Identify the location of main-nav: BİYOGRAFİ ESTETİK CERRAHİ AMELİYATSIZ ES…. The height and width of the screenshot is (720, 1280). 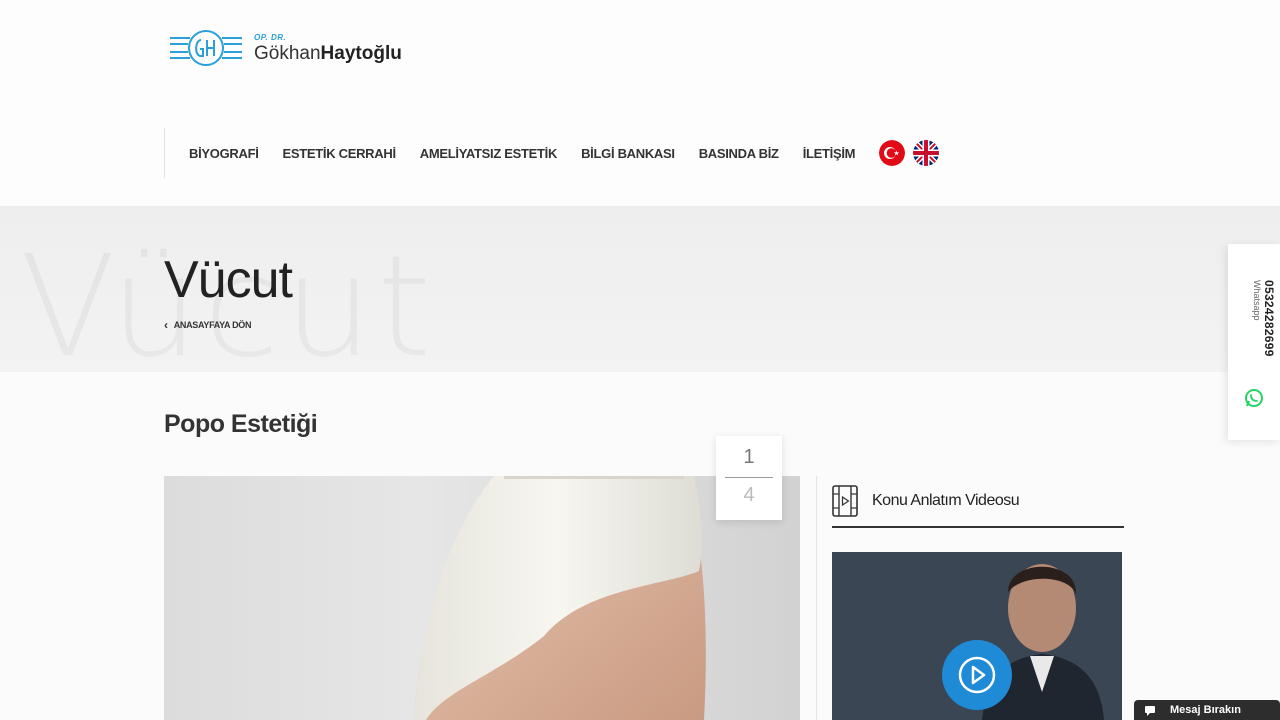
(555, 153).